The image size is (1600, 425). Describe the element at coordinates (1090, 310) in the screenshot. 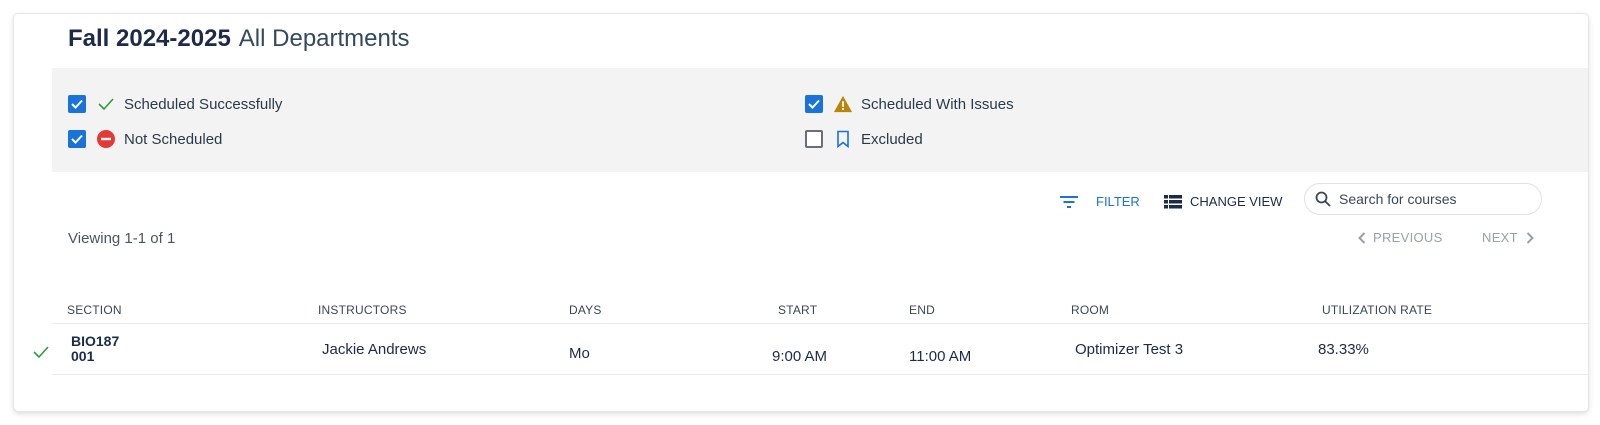

I see `column-header-room: ROOM` at that location.